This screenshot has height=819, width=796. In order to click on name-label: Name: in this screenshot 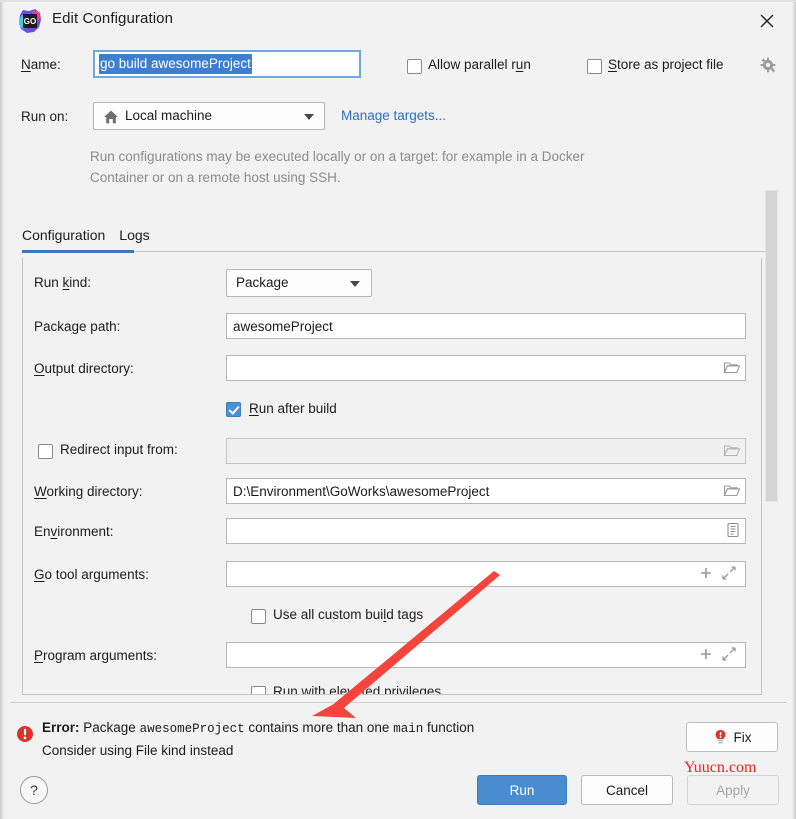, I will do `click(41, 64)`.